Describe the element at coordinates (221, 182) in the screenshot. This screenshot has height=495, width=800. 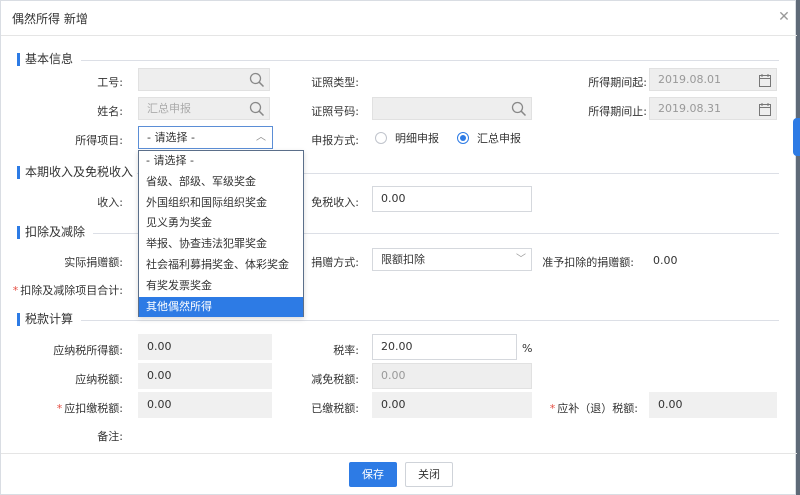
I see `dropdown-option: 省级、部级、军级奖金` at that location.